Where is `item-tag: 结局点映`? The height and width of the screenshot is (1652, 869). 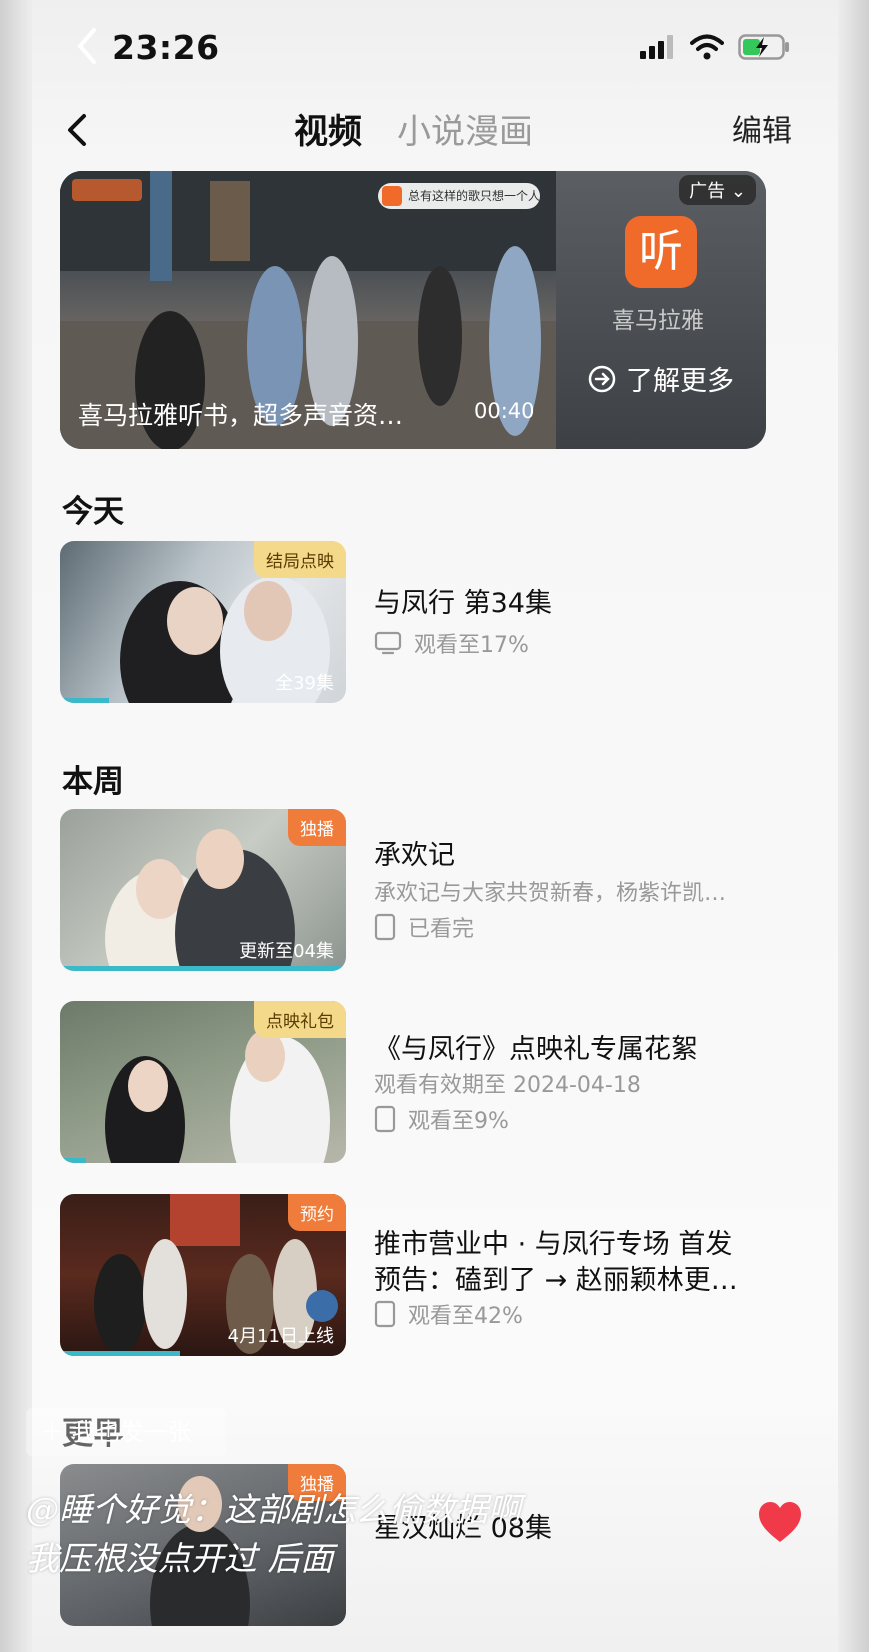
item-tag: 结局点映 is located at coordinates (300, 559).